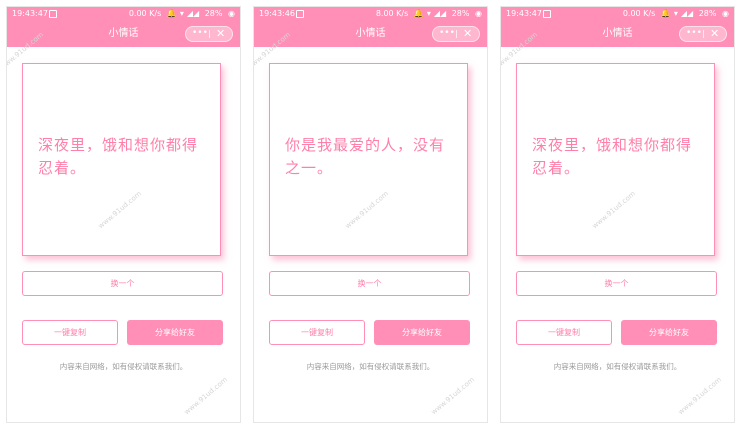 This screenshot has width=741, height=429. Describe the element at coordinates (370, 14) in the screenshot. I see `status-bar: 19:43:46 8.00 K/s 🔔 ▾ ◢◢ 28% ◉` at that location.